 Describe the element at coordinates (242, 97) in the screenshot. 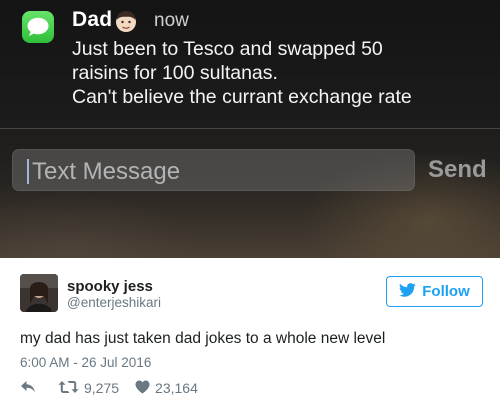

I see `message-line-3: Can't believe the currant exchange rate` at that location.